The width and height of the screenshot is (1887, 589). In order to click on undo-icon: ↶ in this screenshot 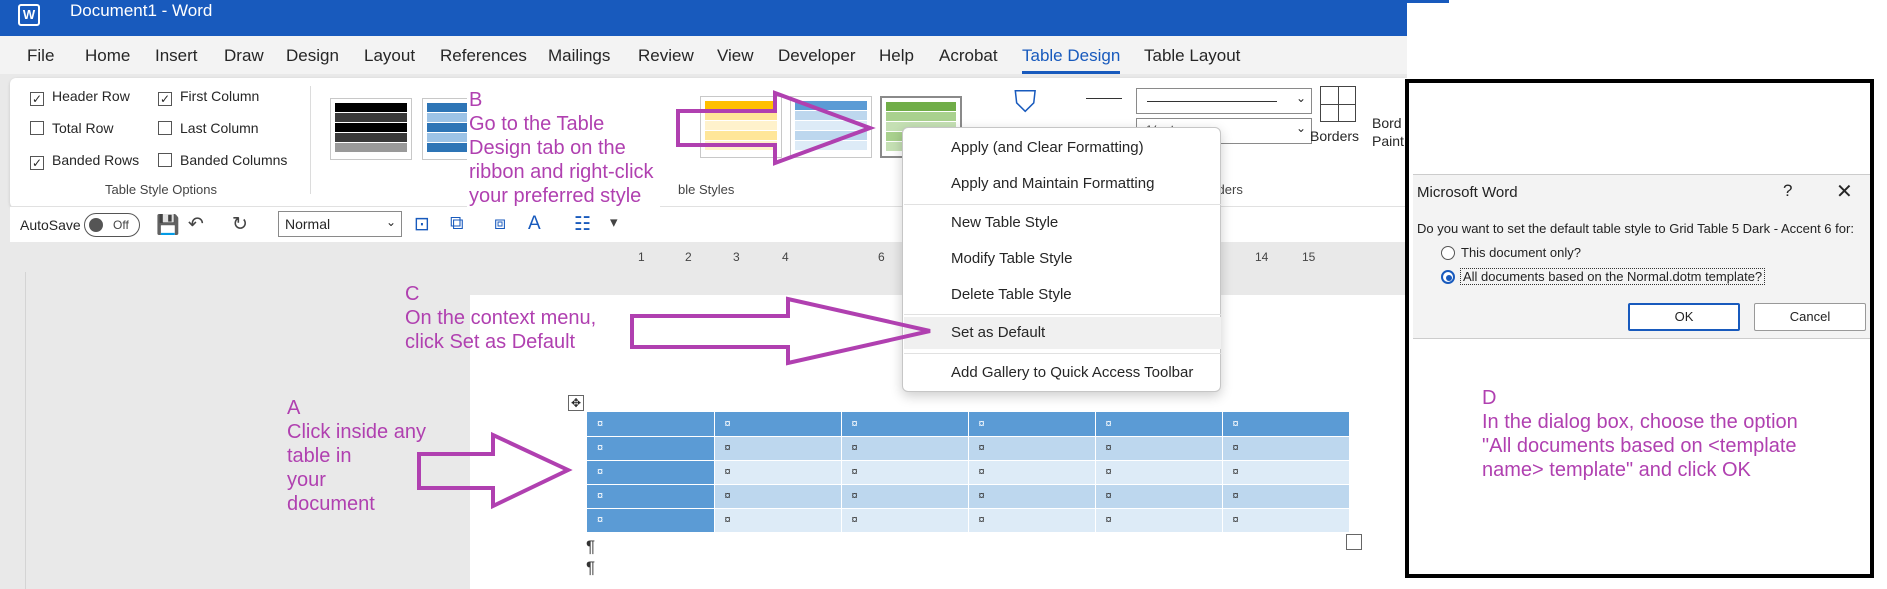, I will do `click(196, 224)`.